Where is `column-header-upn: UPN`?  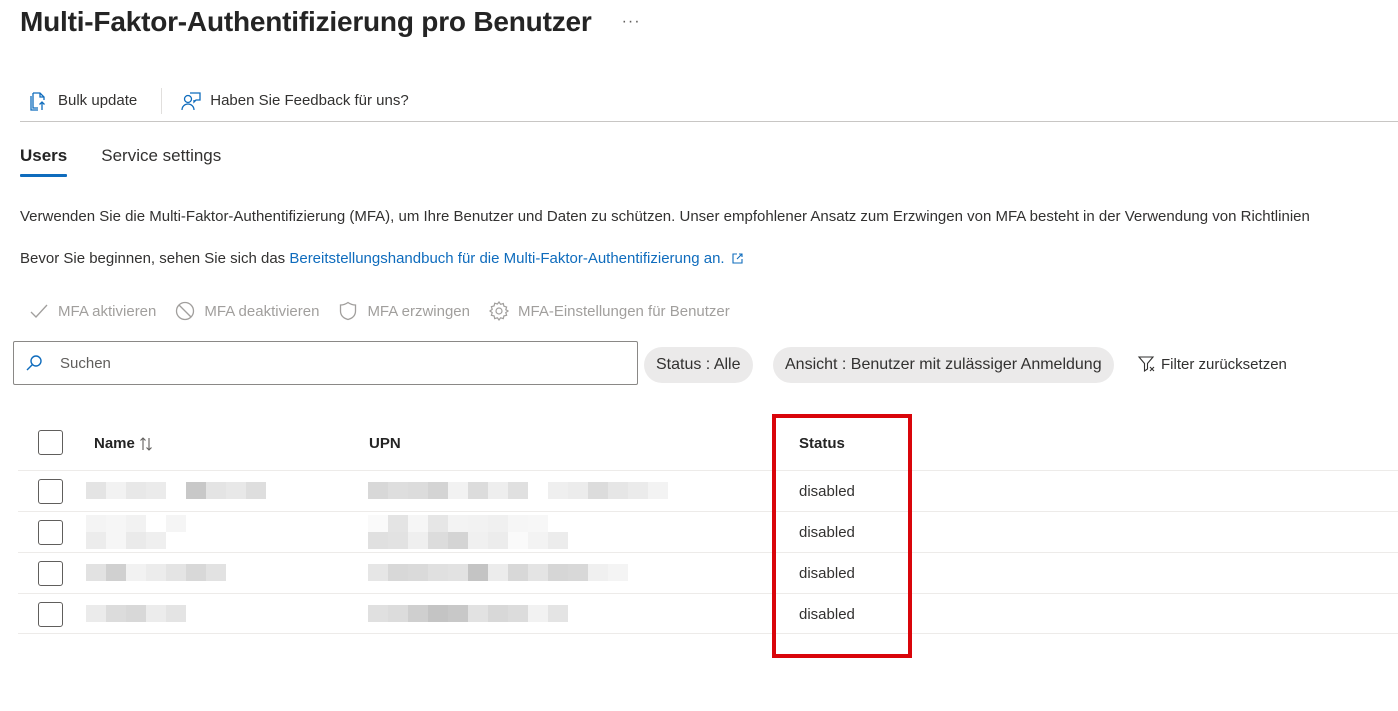 column-header-upn: UPN is located at coordinates (385, 443).